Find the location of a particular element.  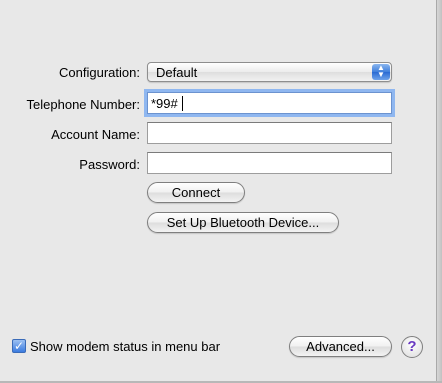

show-modem-status-label: Show modem status in menu bar is located at coordinates (125, 346).